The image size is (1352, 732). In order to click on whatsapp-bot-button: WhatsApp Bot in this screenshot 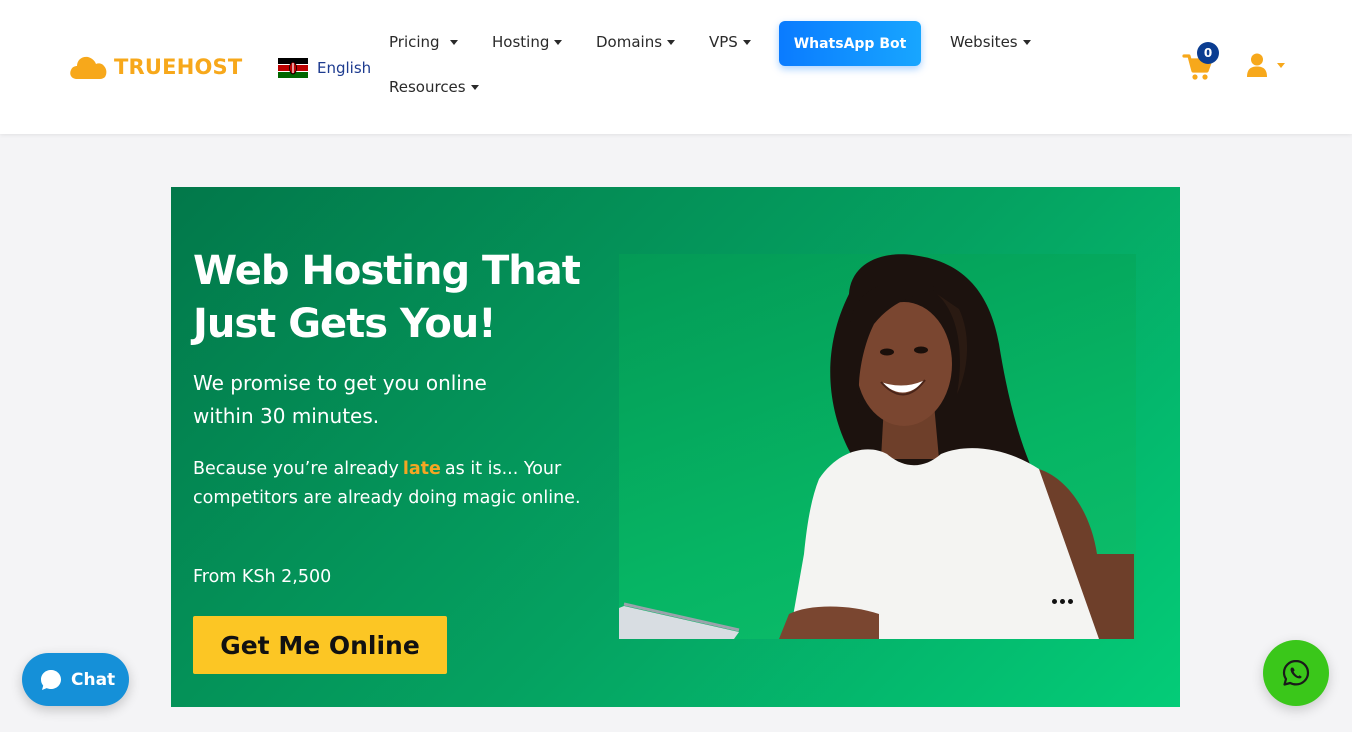, I will do `click(850, 43)`.